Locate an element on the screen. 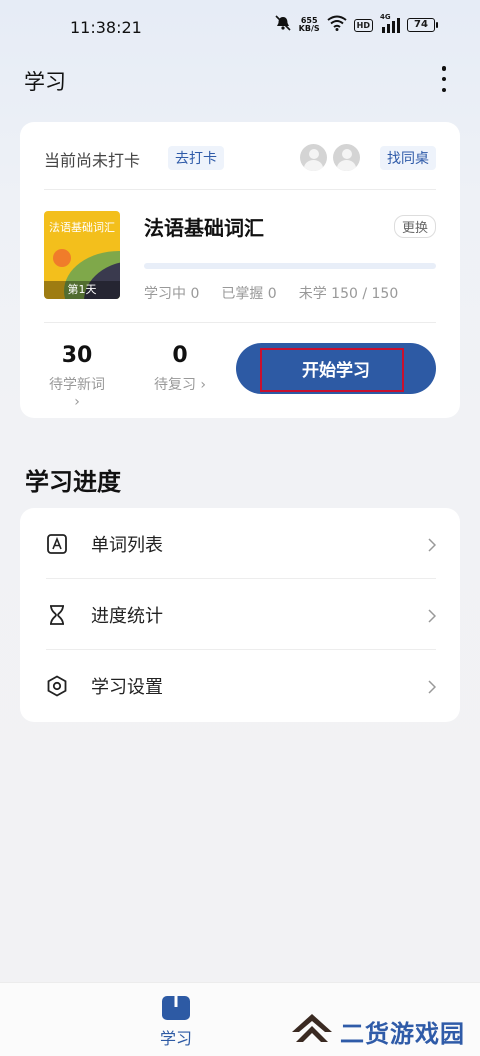 The height and width of the screenshot is (1056, 480). status-time: 11:38:21 is located at coordinates (106, 27).